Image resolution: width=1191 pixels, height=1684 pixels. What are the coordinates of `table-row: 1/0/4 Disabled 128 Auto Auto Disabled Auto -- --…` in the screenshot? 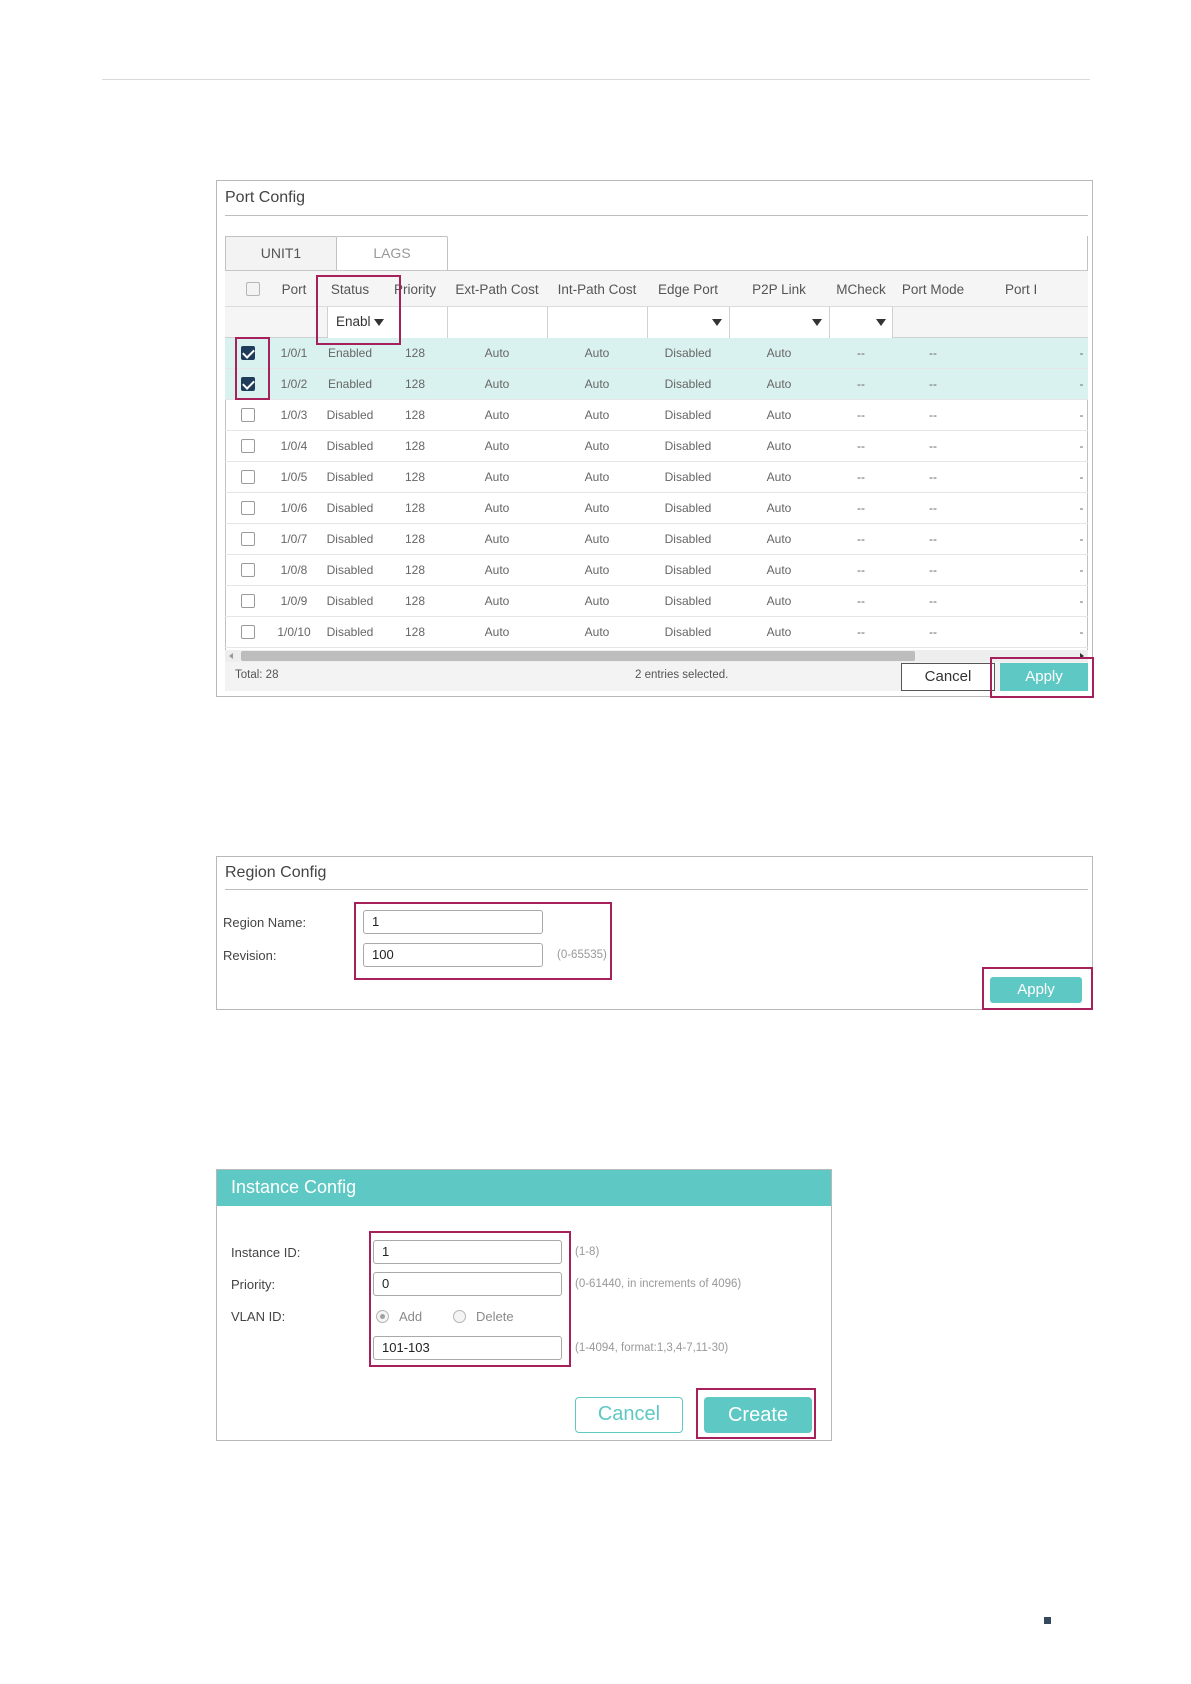 It's located at (656, 446).